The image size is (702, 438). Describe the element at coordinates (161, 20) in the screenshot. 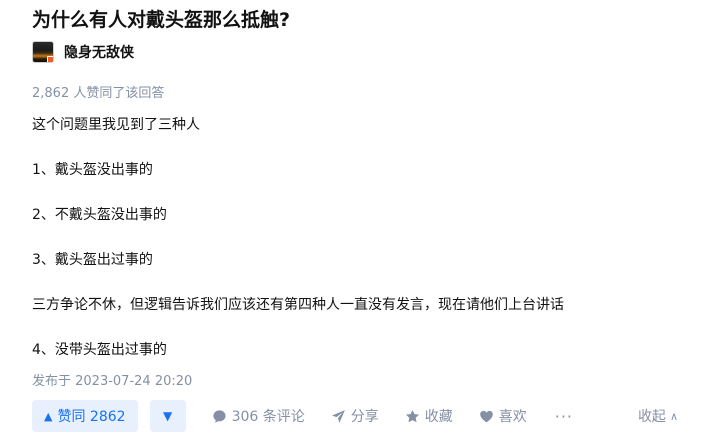

I see `question-title: 为什么有人对戴头盔那么抵触?` at that location.